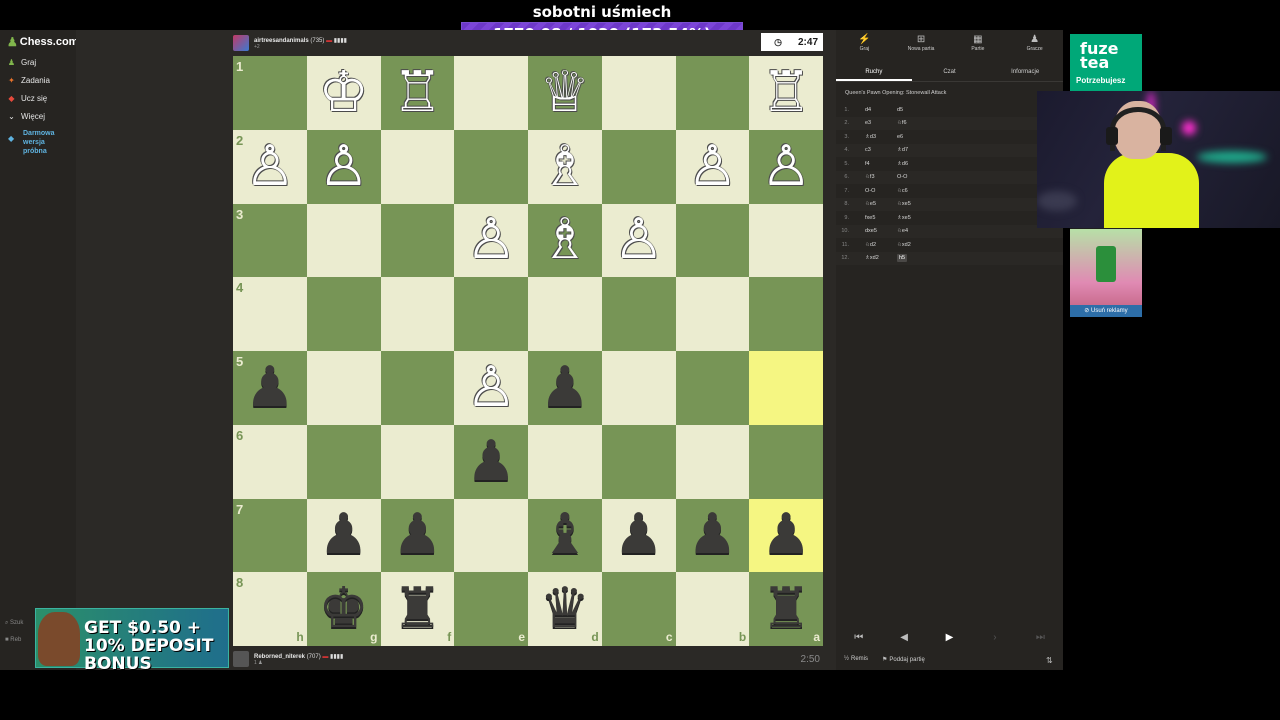 The width and height of the screenshot is (1280, 720). Describe the element at coordinates (875, 164) in the screenshot. I see `white-move: f4` at that location.